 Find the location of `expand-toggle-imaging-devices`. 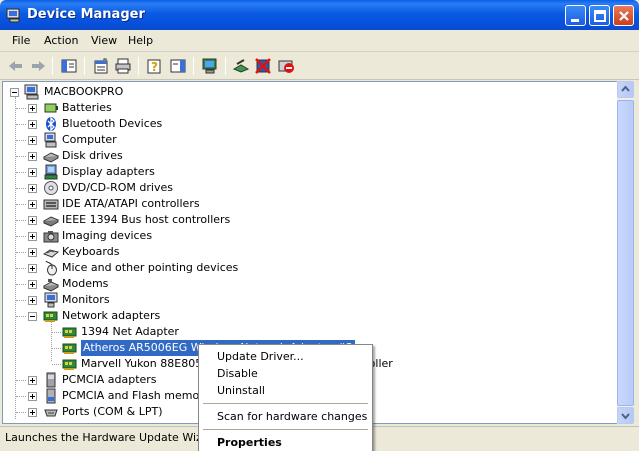

expand-toggle-imaging-devices is located at coordinates (32, 236).